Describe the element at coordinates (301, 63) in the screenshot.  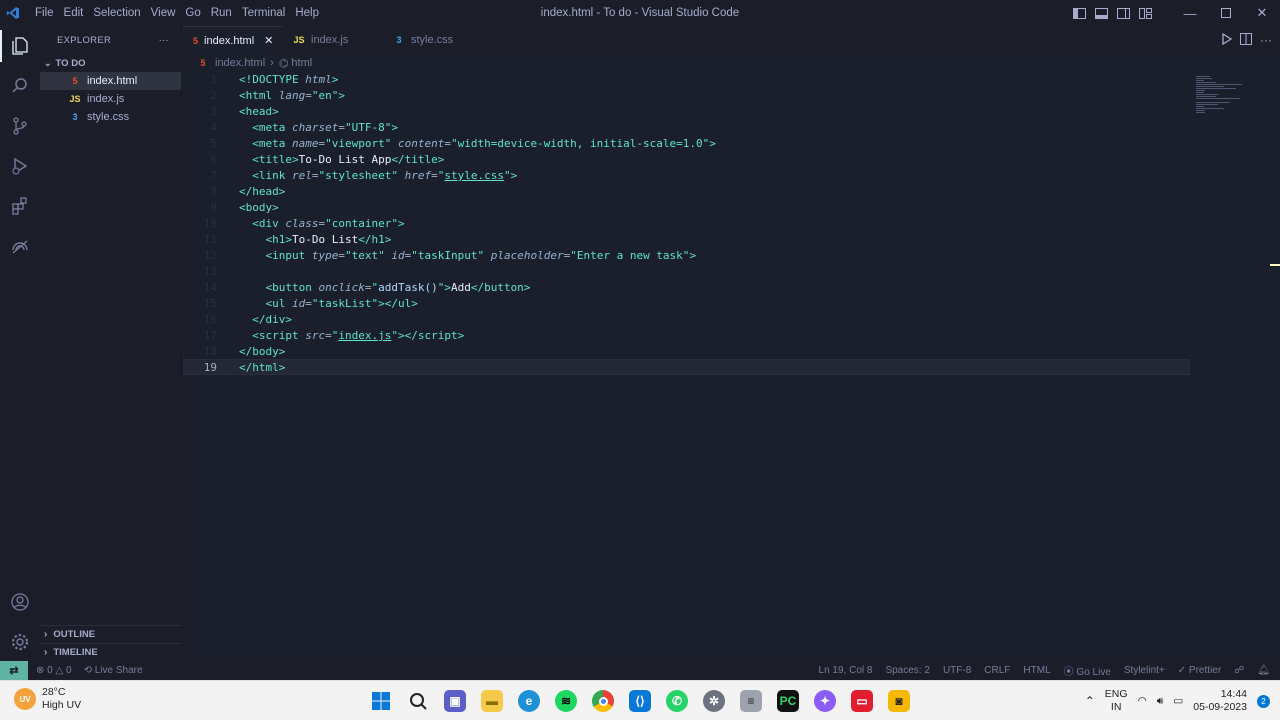
I see `breadcrumb-node: html` at that location.